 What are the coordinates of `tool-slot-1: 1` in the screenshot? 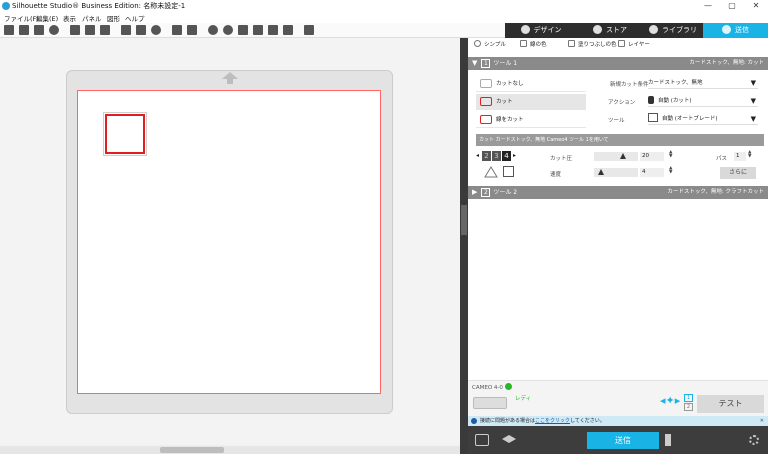 It's located at (688, 398).